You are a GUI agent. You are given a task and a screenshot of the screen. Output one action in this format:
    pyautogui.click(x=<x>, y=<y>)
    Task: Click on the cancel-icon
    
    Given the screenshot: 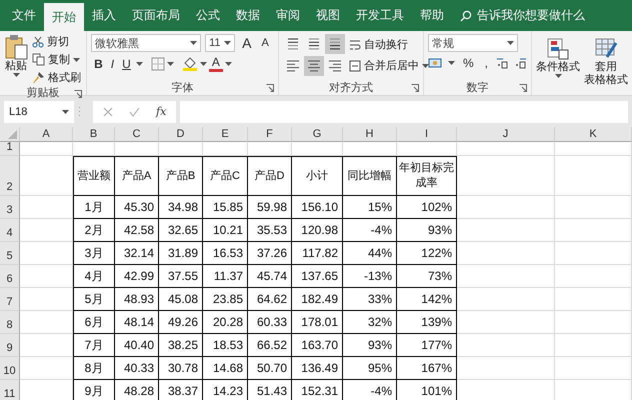 What is the action you would take?
    pyautogui.click(x=108, y=111)
    